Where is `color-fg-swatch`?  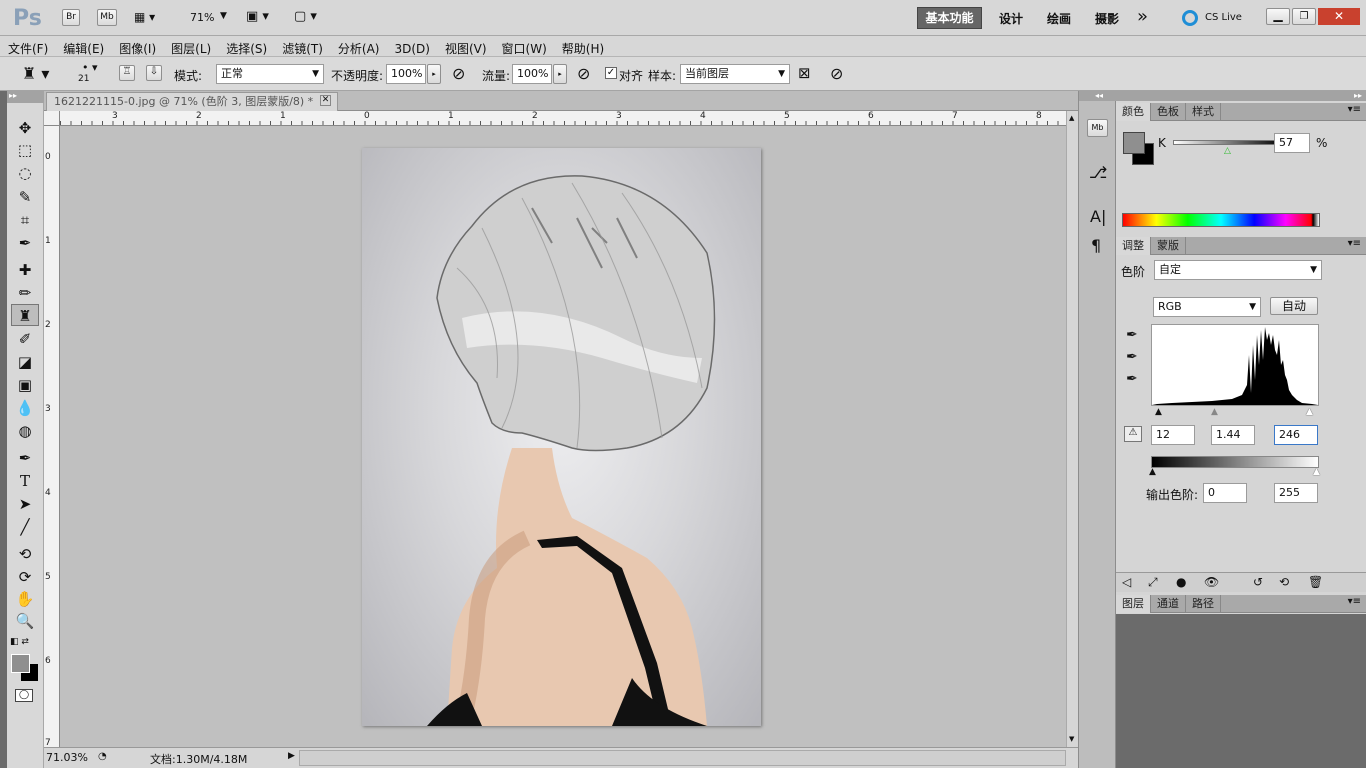 color-fg-swatch is located at coordinates (1134, 143).